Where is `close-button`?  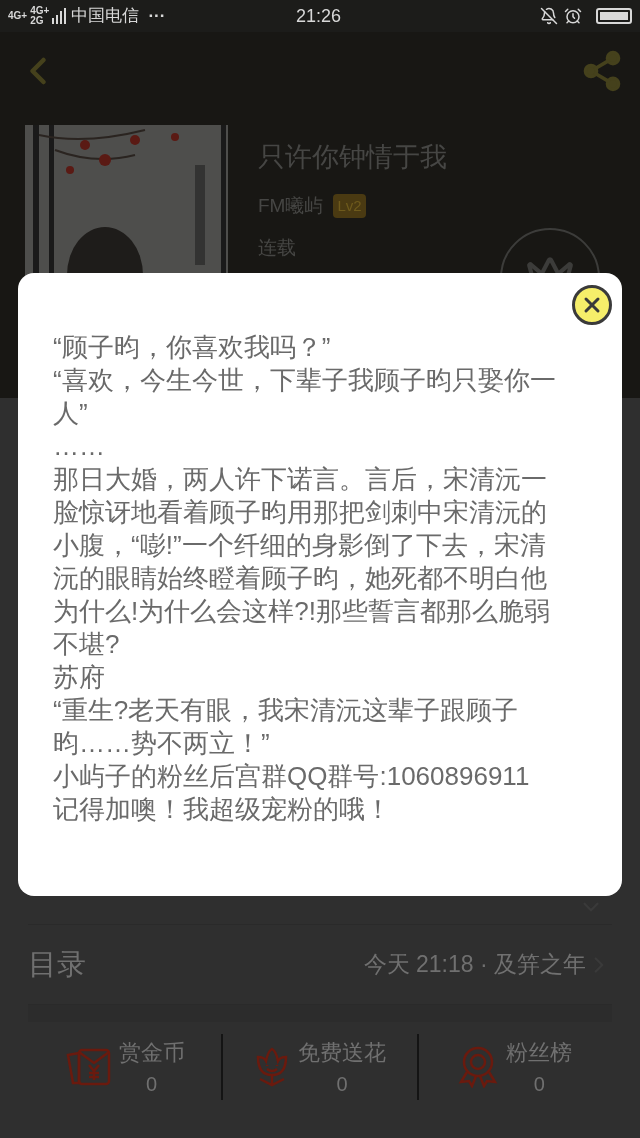 close-button is located at coordinates (592, 305).